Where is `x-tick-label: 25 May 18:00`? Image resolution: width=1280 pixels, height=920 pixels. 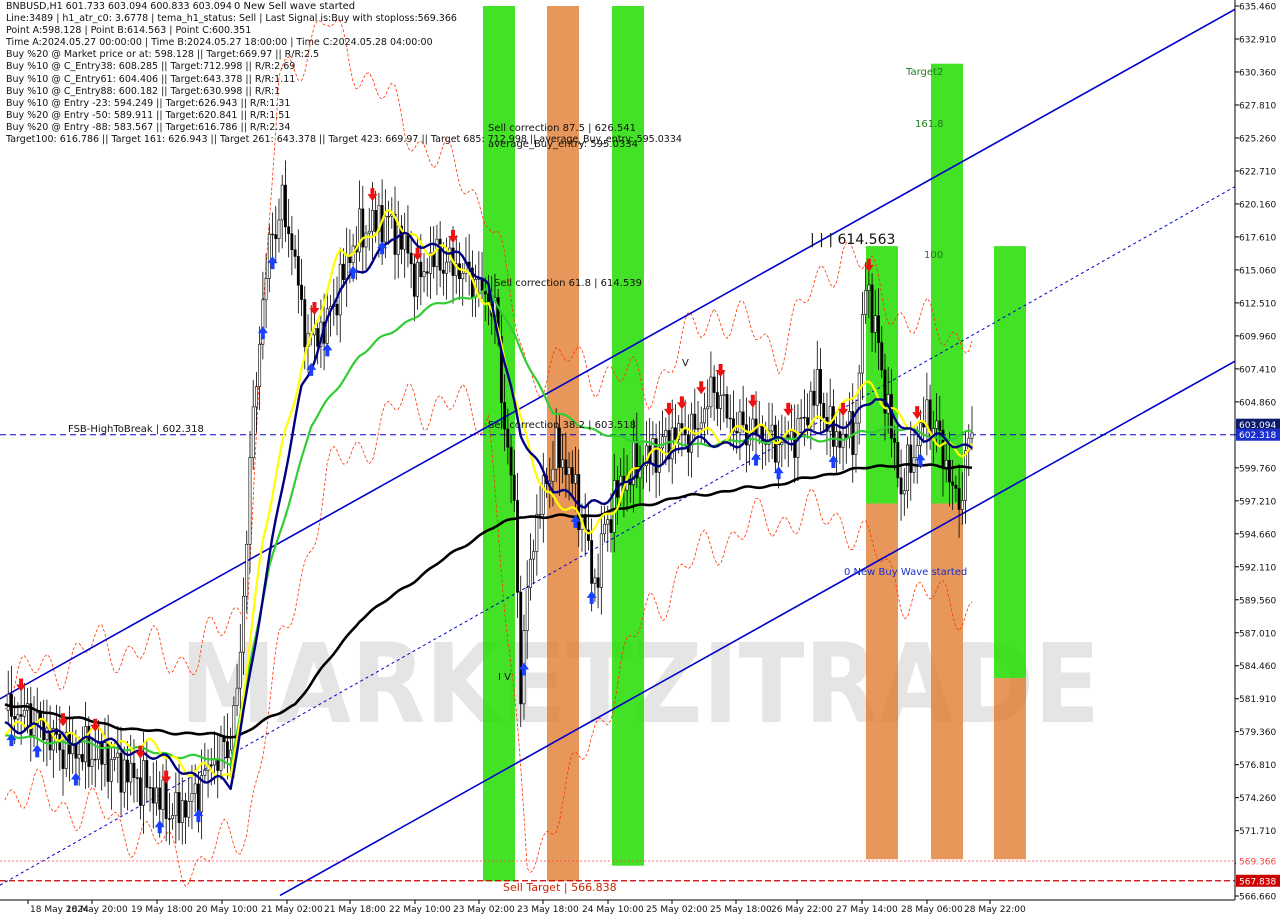 x-tick-label: 25 May 18:00 is located at coordinates (741, 910).